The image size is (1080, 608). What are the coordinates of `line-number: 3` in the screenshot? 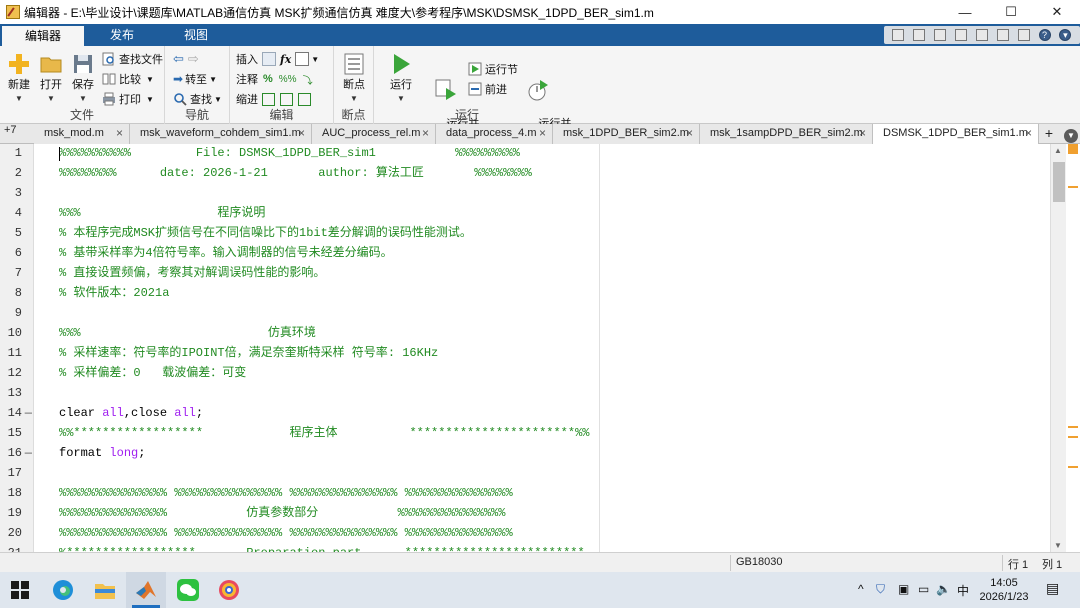 It's located at (17, 194).